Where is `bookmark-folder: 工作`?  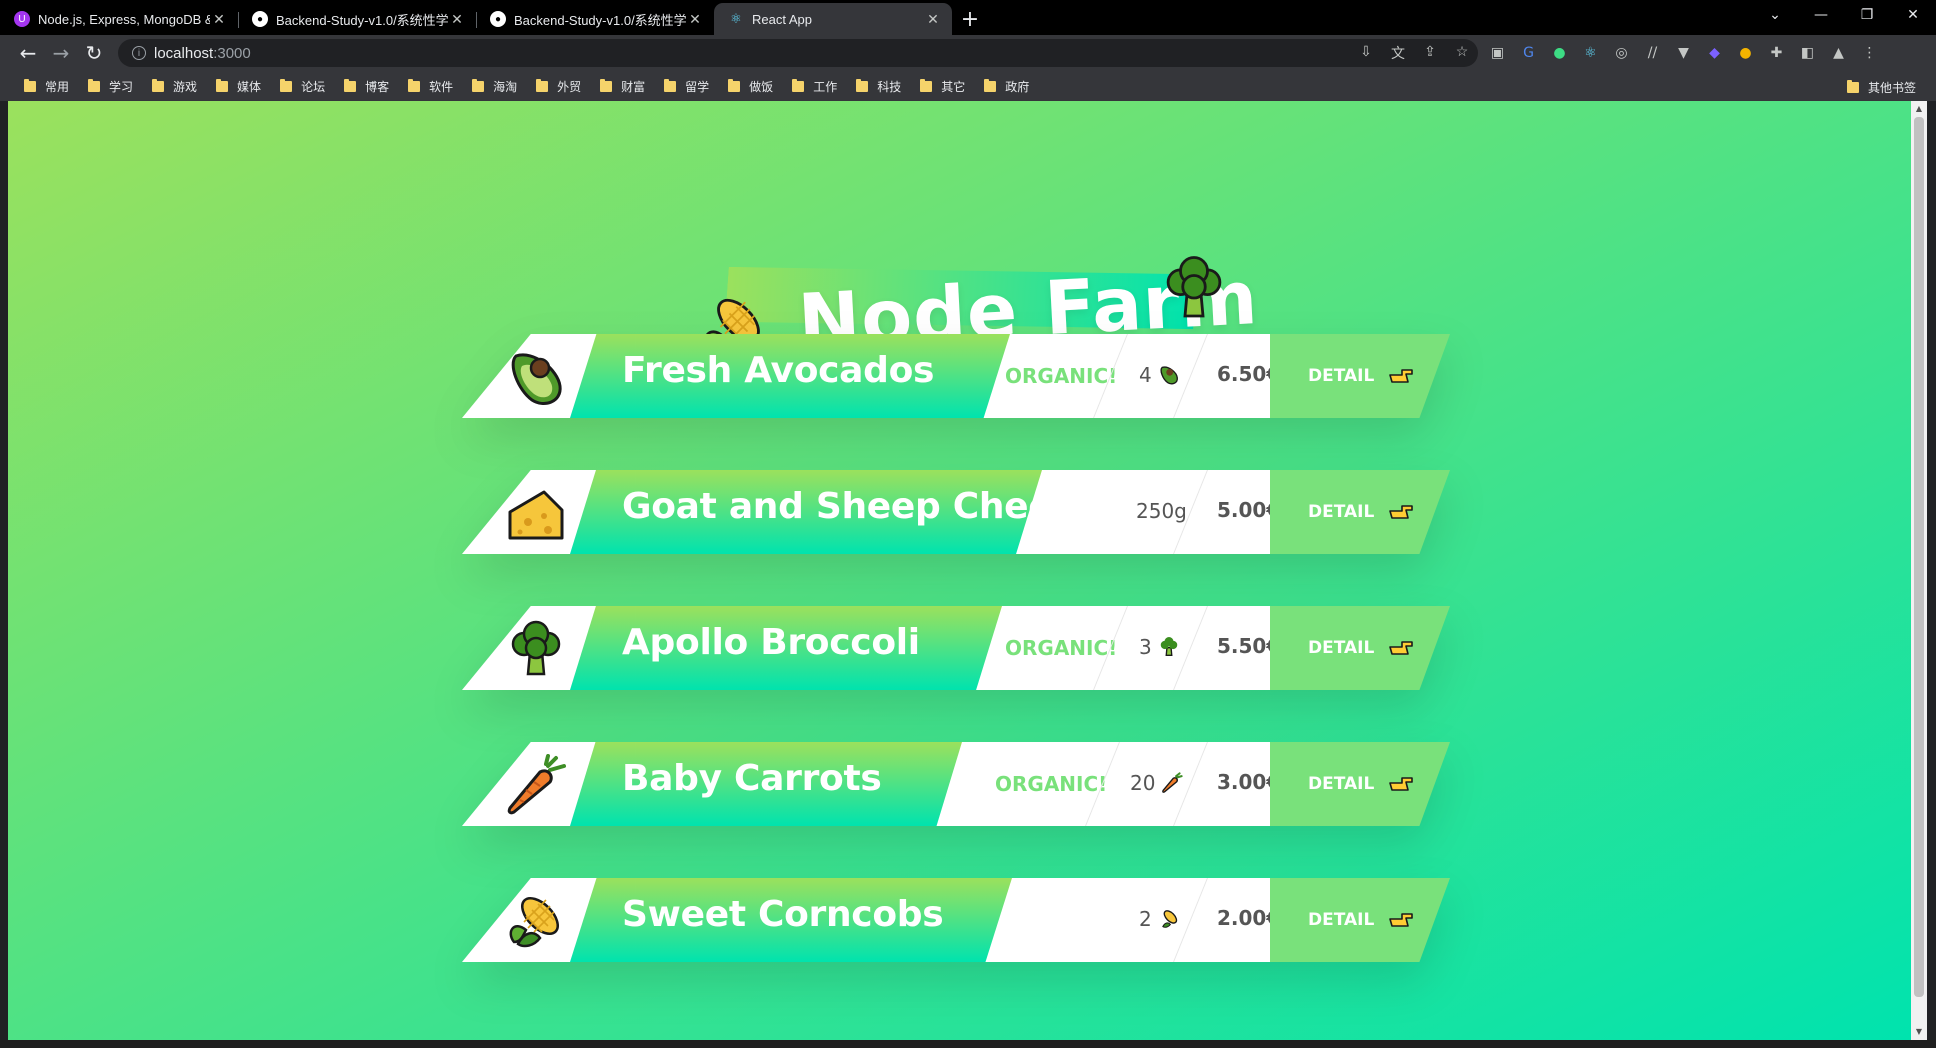
bookmark-folder: 工作 is located at coordinates (814, 86).